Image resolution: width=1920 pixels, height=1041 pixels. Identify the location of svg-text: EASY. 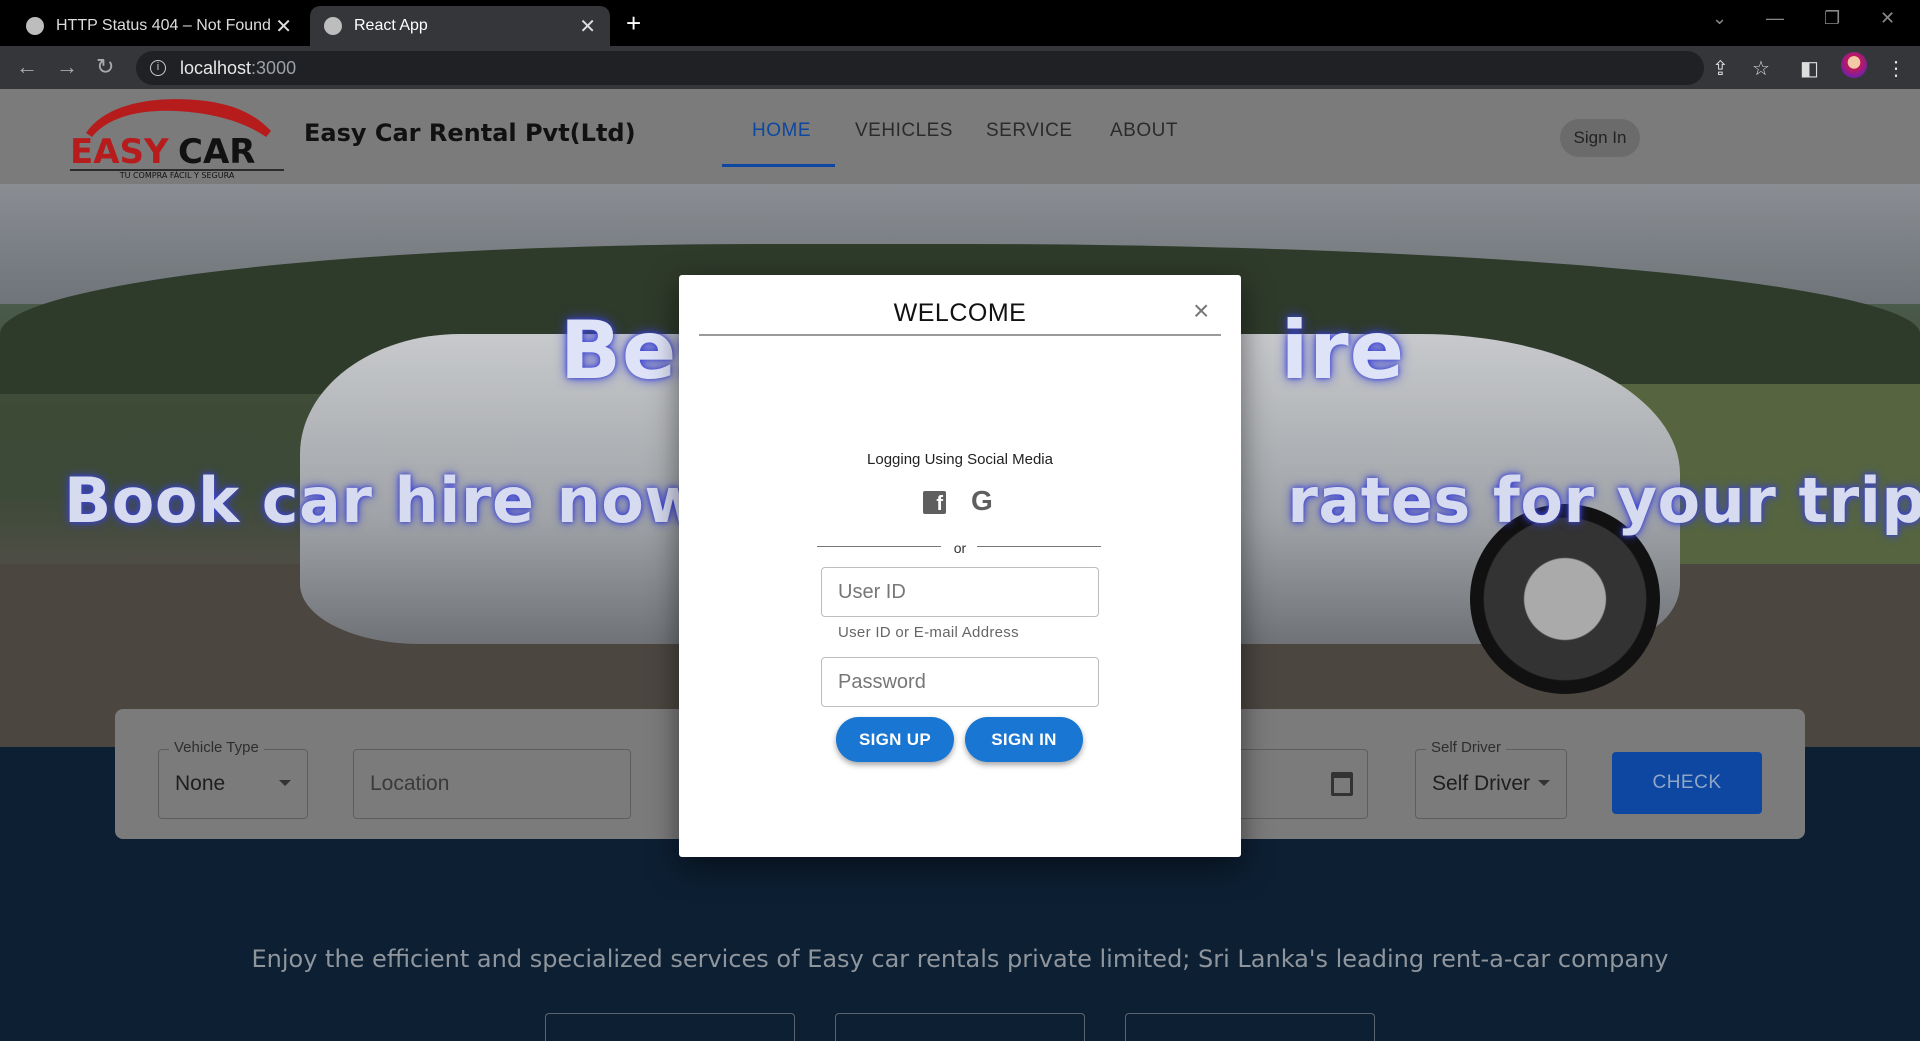
(119, 152).